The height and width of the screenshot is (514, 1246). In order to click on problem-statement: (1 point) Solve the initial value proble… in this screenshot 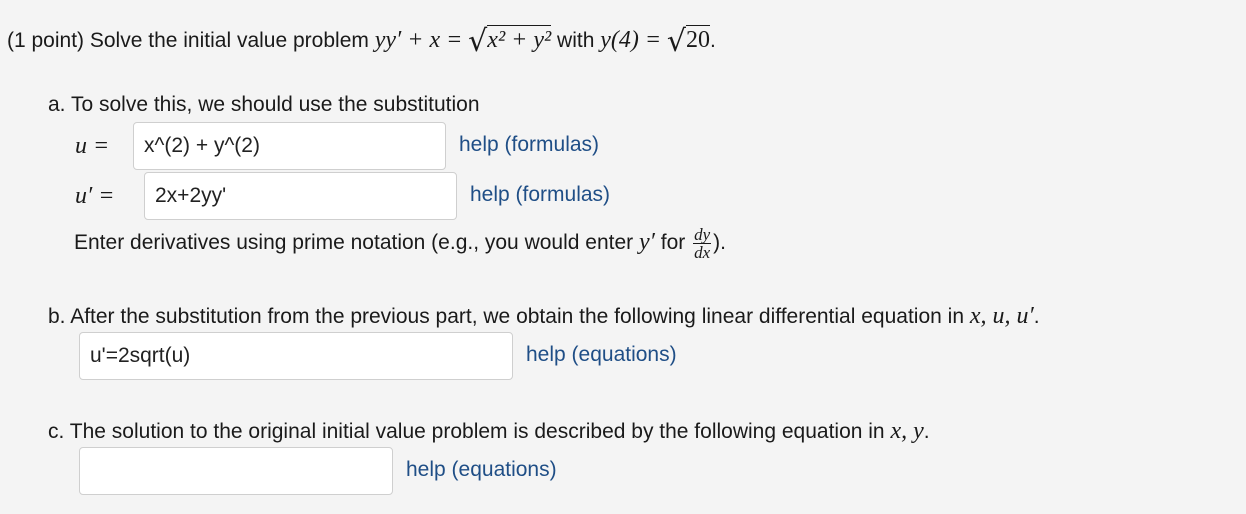, I will do `click(361, 41)`.